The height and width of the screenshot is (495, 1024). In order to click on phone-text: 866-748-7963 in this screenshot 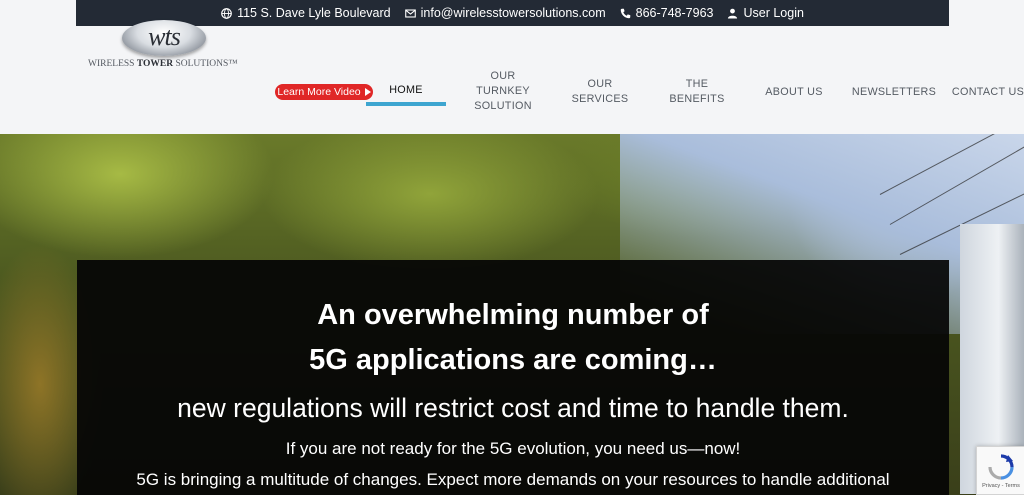, I will do `click(674, 13)`.